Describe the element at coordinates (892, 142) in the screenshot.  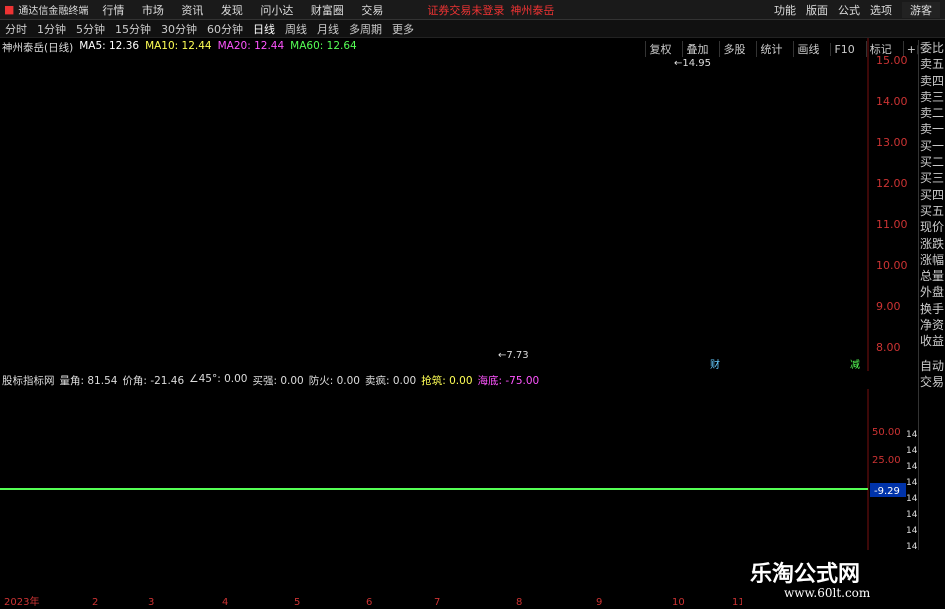
I see `price-tick-label: 13.00` at that location.